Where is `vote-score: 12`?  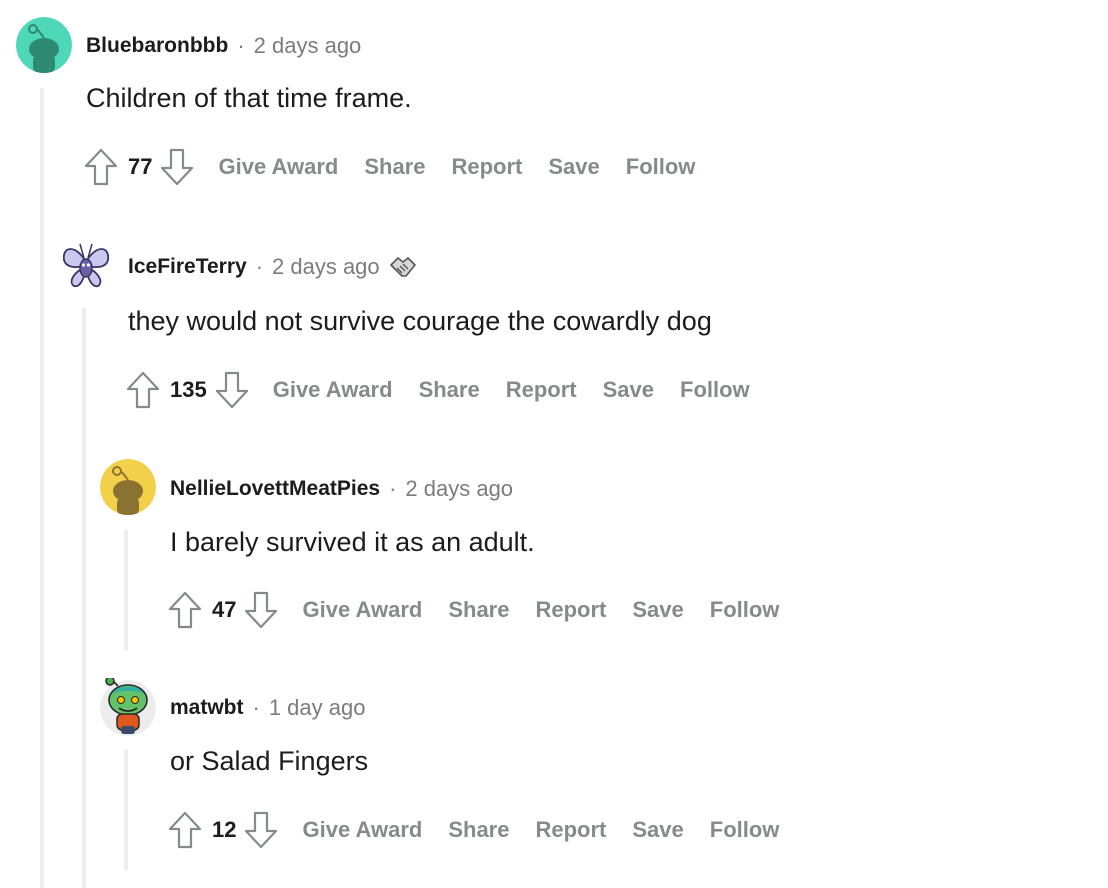
vote-score: 12 is located at coordinates (224, 829).